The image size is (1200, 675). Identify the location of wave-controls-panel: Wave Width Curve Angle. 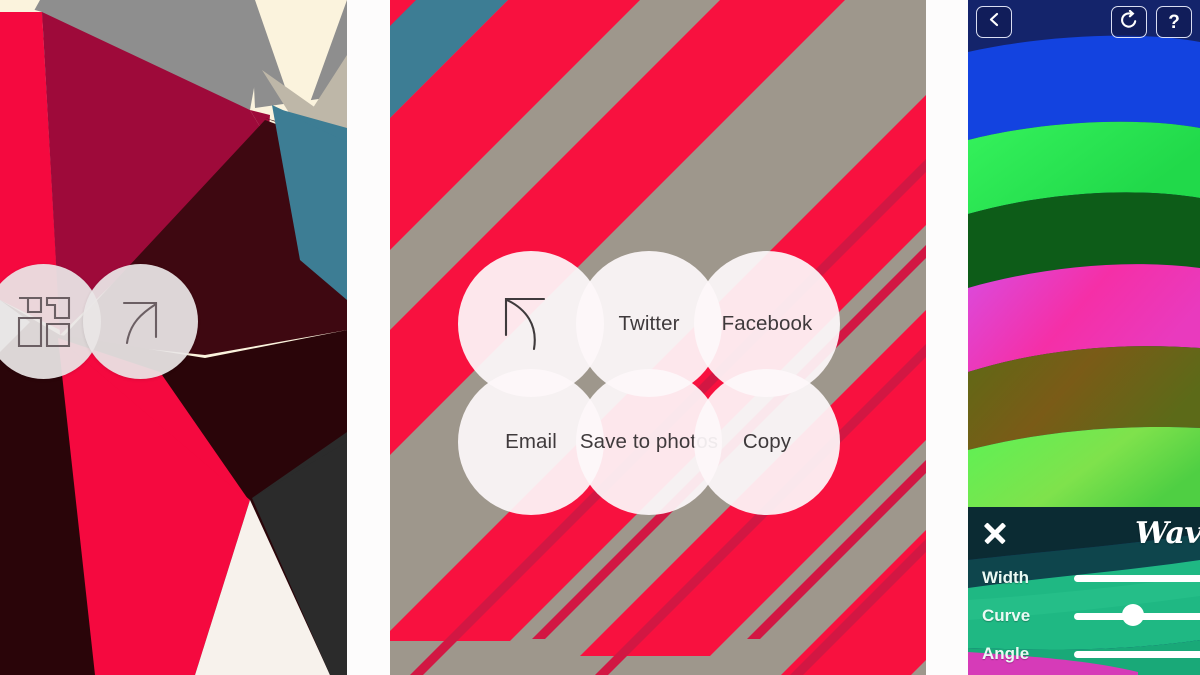
(1084, 591).